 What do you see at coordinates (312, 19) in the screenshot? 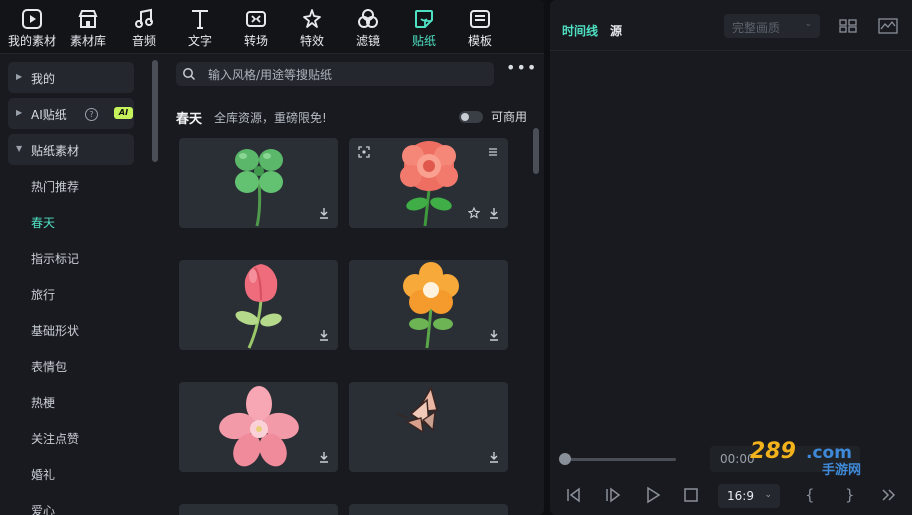
I see `effects-star-icon` at bounding box center [312, 19].